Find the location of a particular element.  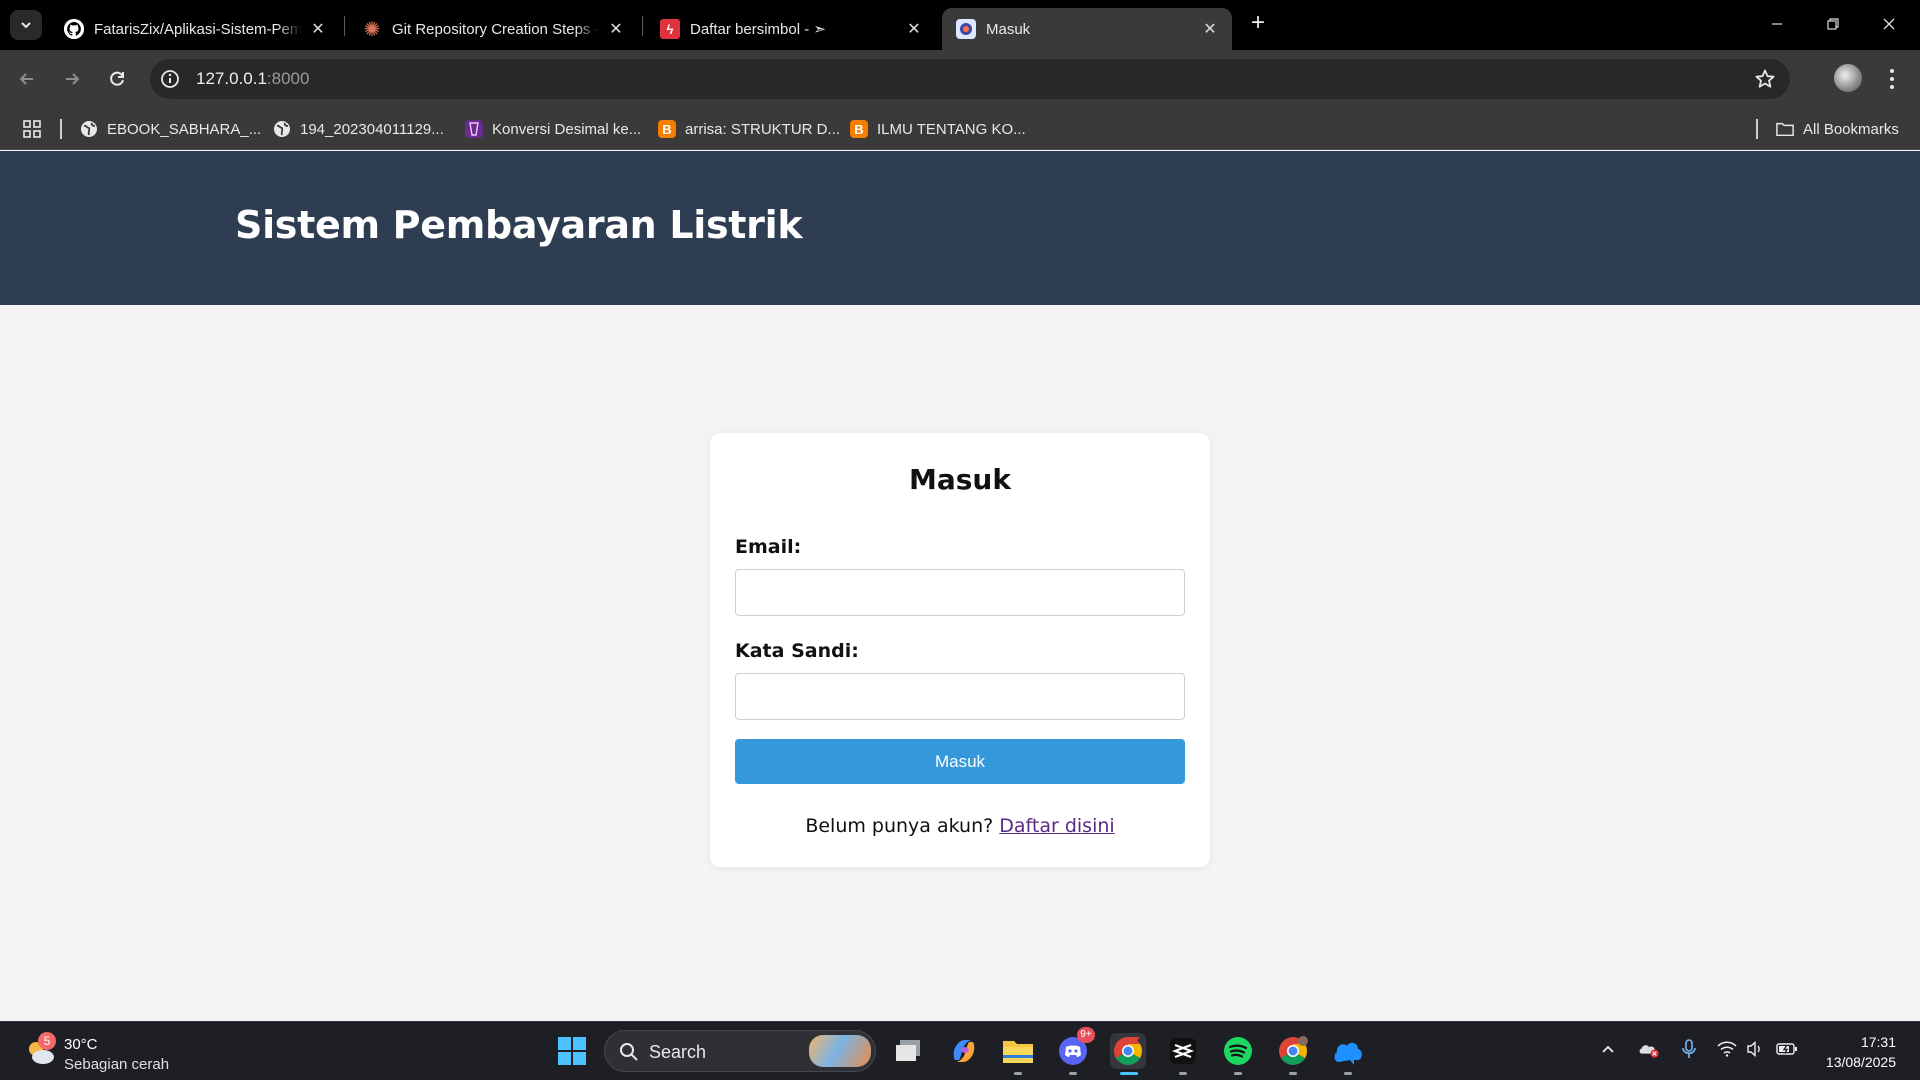

weather-widget: 5 30°C Sebagian cerah is located at coordinates (124, 1052).